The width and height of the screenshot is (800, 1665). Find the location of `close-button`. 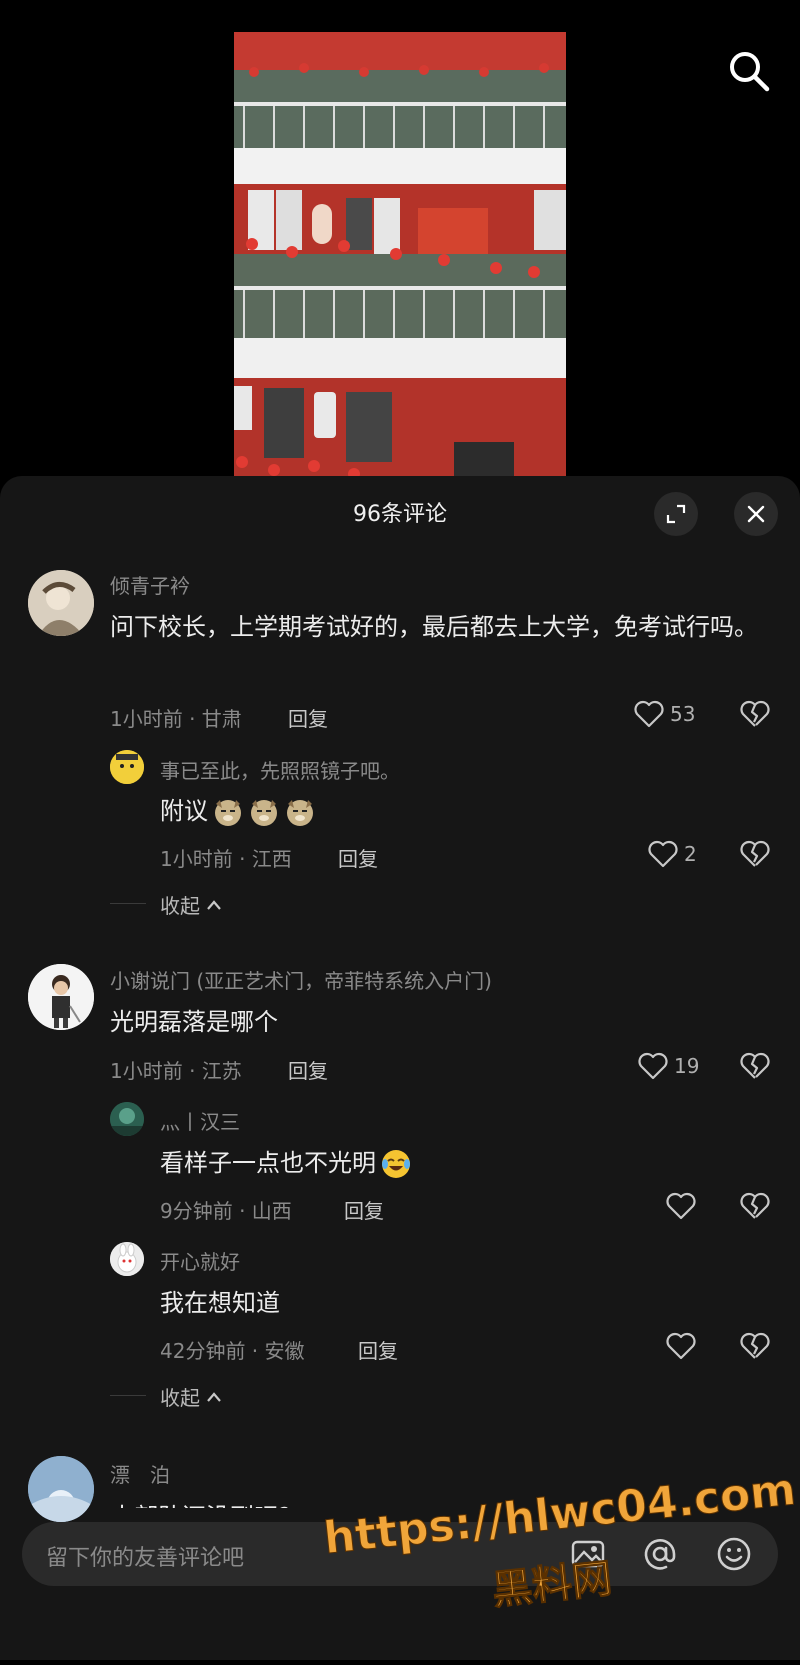

close-button is located at coordinates (756, 514).